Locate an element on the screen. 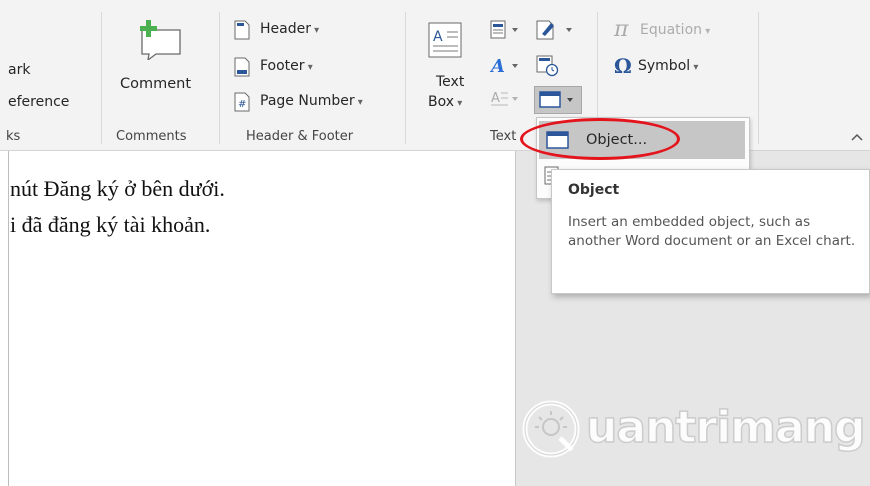 The image size is (870, 486). wordart-icon: A is located at coordinates (503, 66).